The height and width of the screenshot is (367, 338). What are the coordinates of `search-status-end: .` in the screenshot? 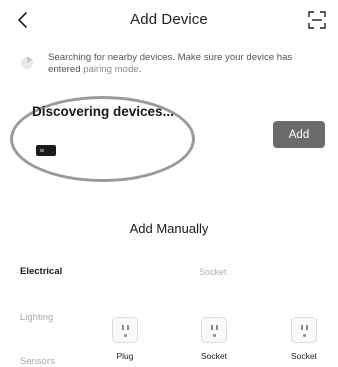 It's located at (140, 69).